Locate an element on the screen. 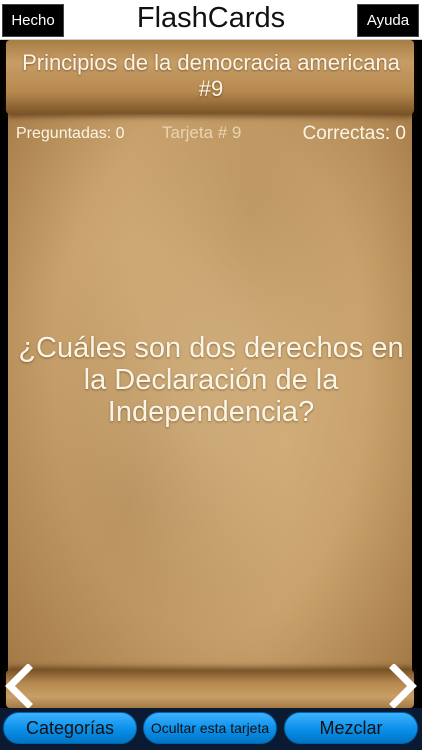 The width and height of the screenshot is (422, 750). chevron-left-icon is located at coordinates (19, 685).